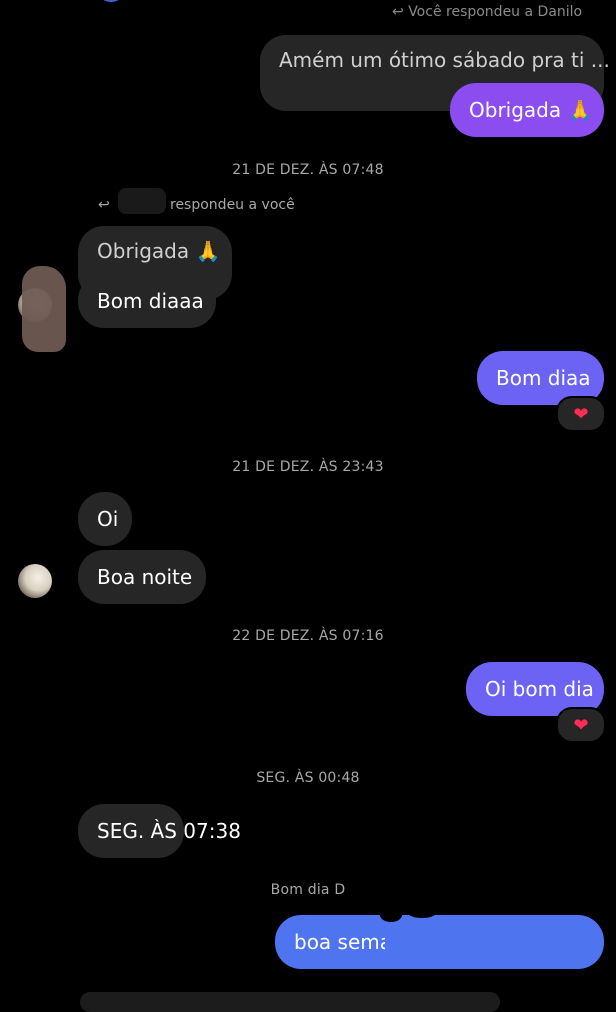  What do you see at coordinates (142, 577) in the screenshot?
I see `message-bubble-incoming: Boa noite` at bounding box center [142, 577].